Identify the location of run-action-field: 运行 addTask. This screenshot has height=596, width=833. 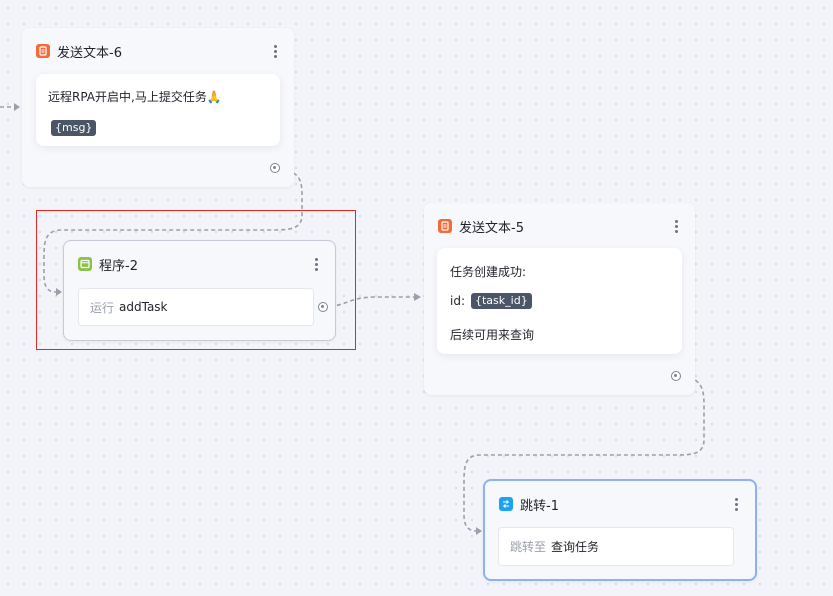
(196, 307).